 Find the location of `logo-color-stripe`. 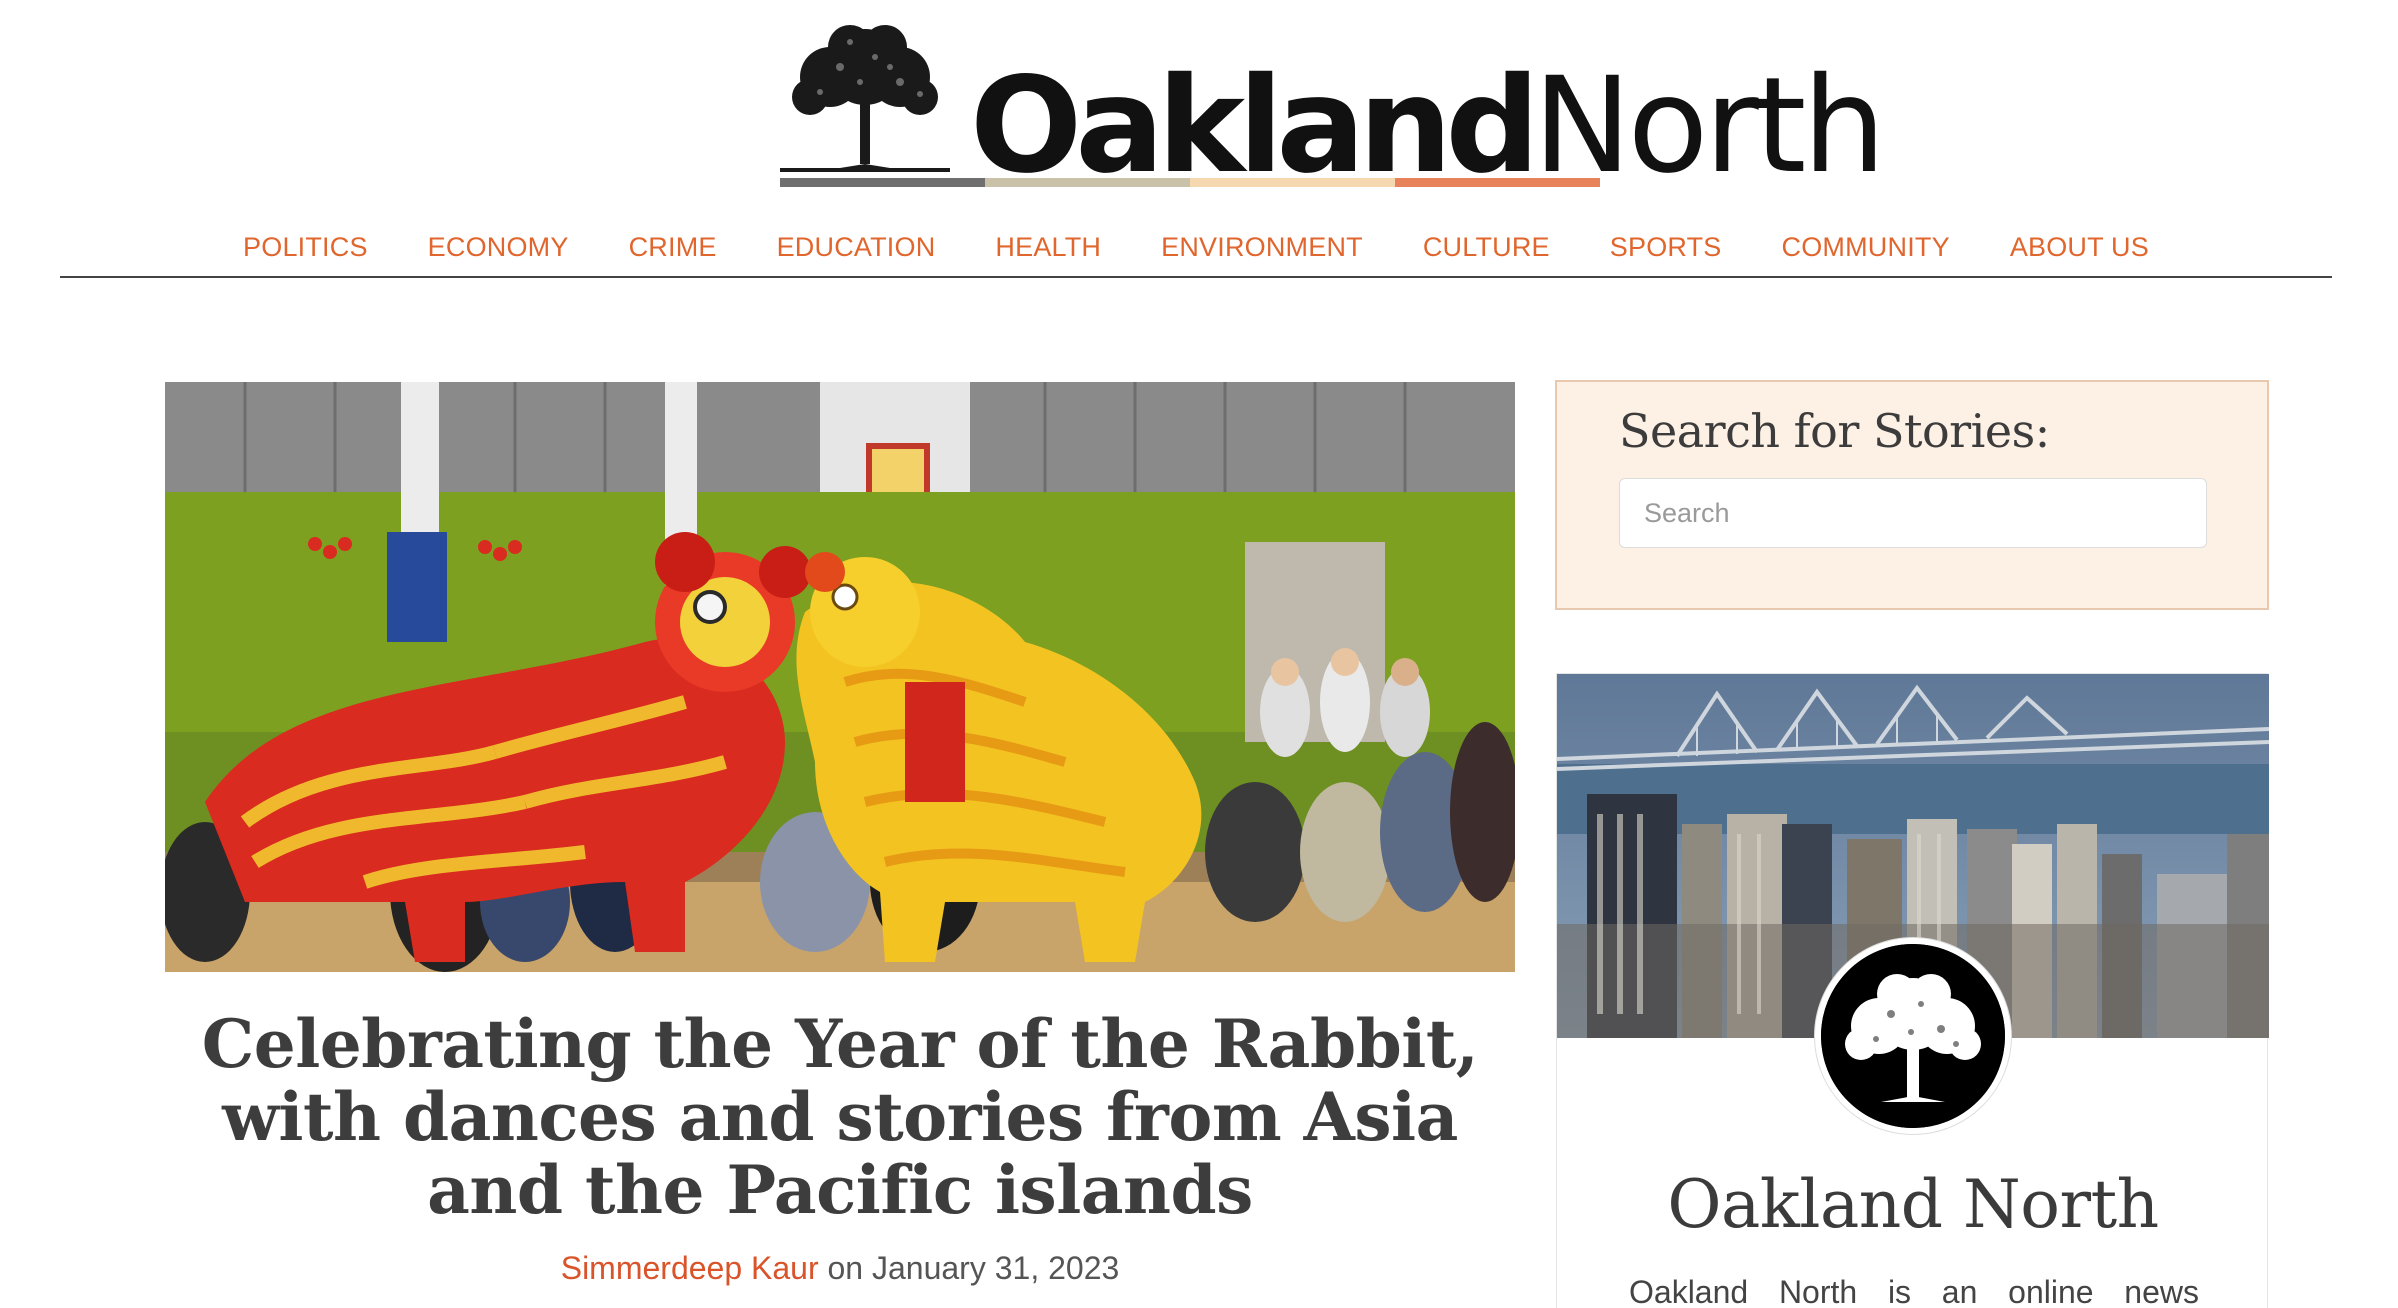

logo-color-stripe is located at coordinates (1190, 182).